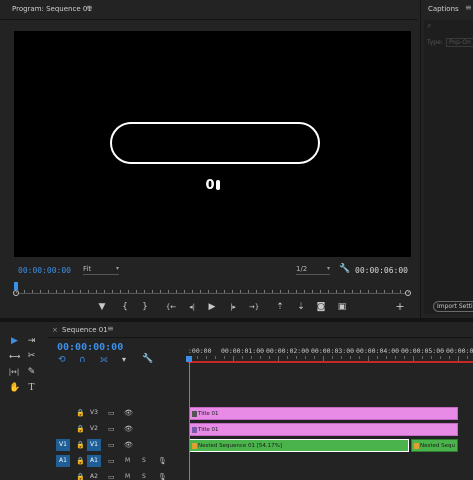  Describe the element at coordinates (104, 360) in the screenshot. I see `linked-selection-icon: ⟗` at that location.